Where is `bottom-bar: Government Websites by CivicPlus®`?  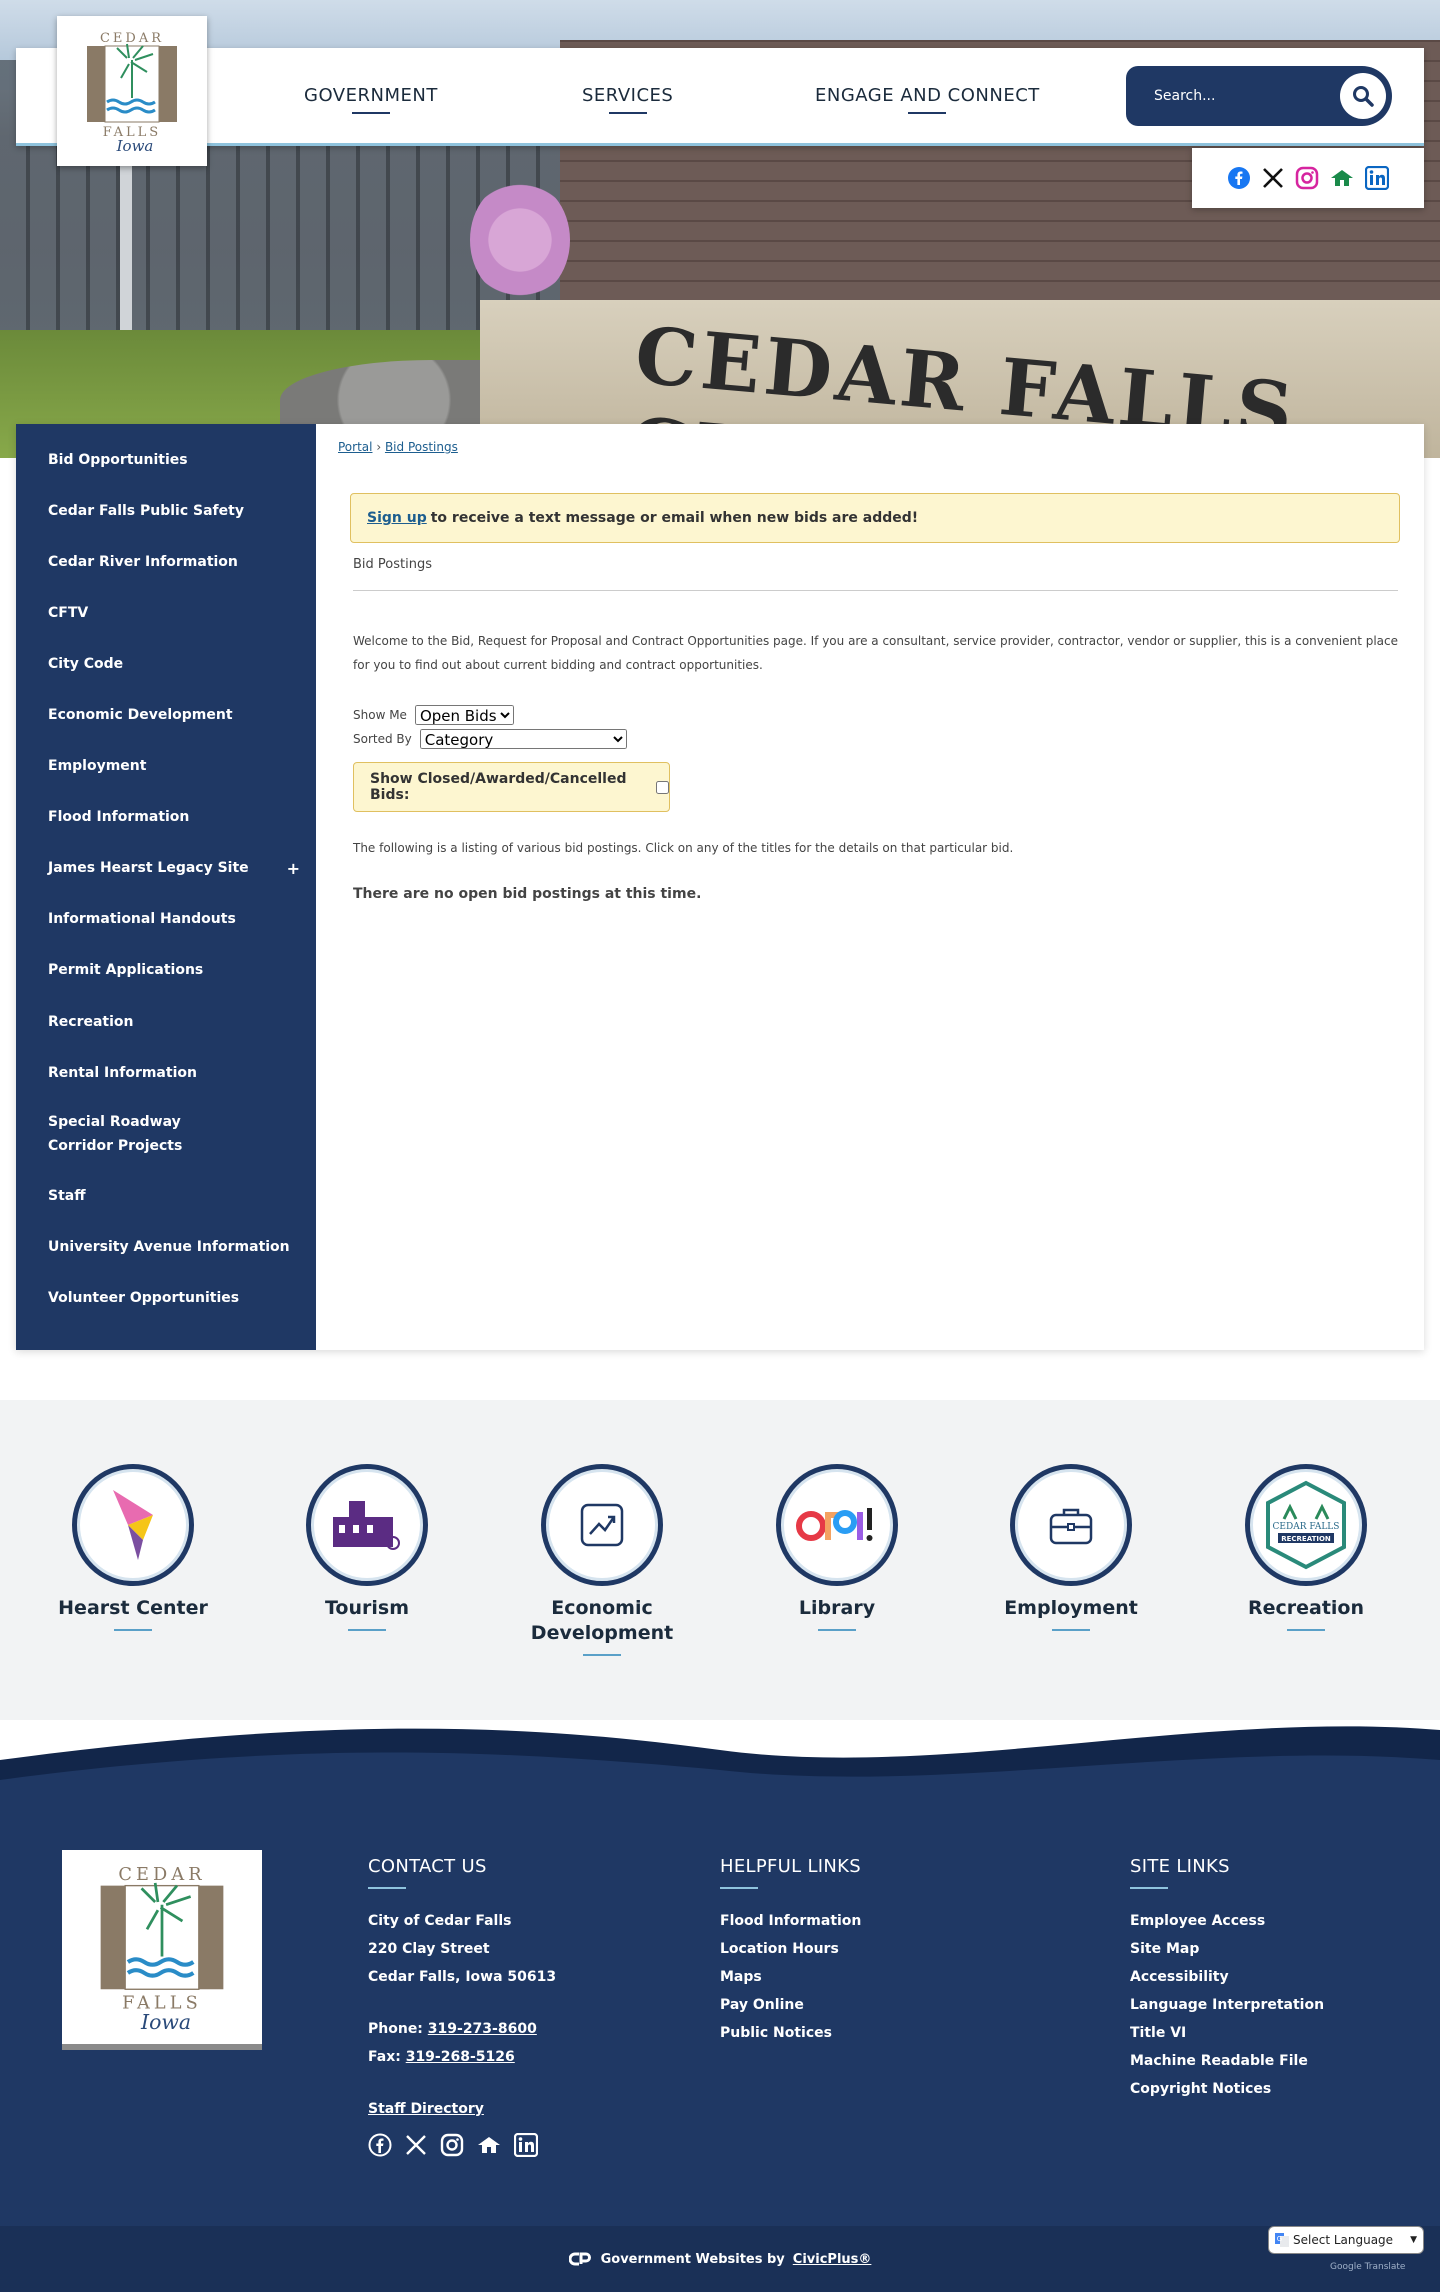 bottom-bar: Government Websites by CivicPlus® is located at coordinates (720, 2259).